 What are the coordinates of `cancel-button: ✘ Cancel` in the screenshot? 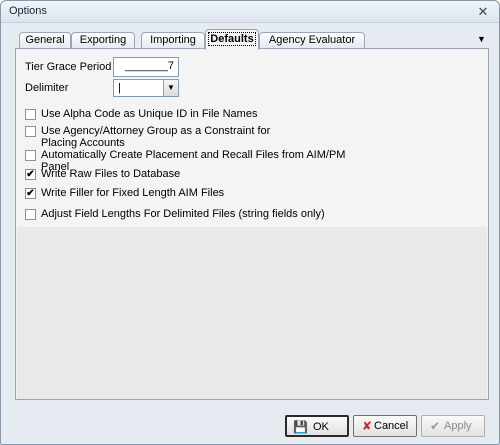 It's located at (385, 426).